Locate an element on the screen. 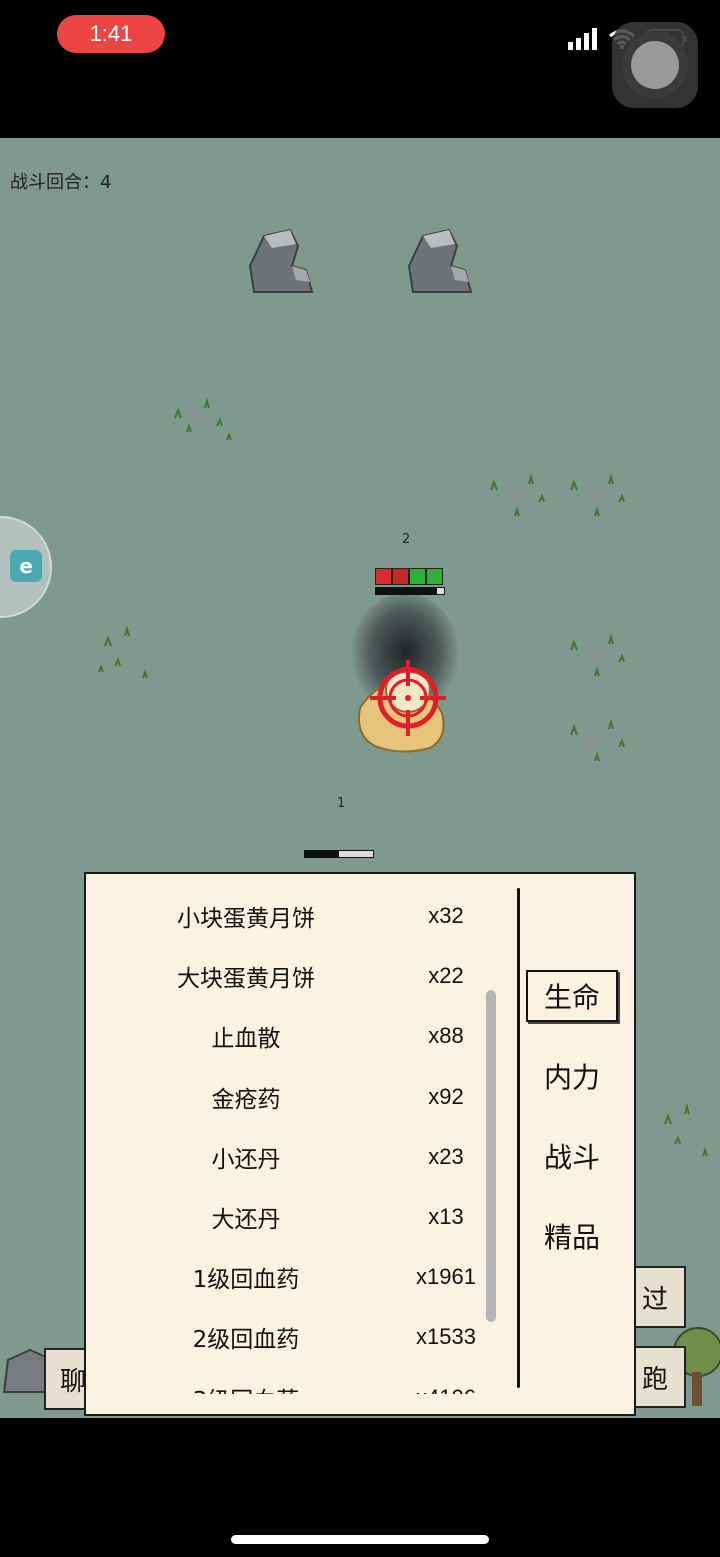 The image size is (720, 1557). panel-divider is located at coordinates (518, 1138).